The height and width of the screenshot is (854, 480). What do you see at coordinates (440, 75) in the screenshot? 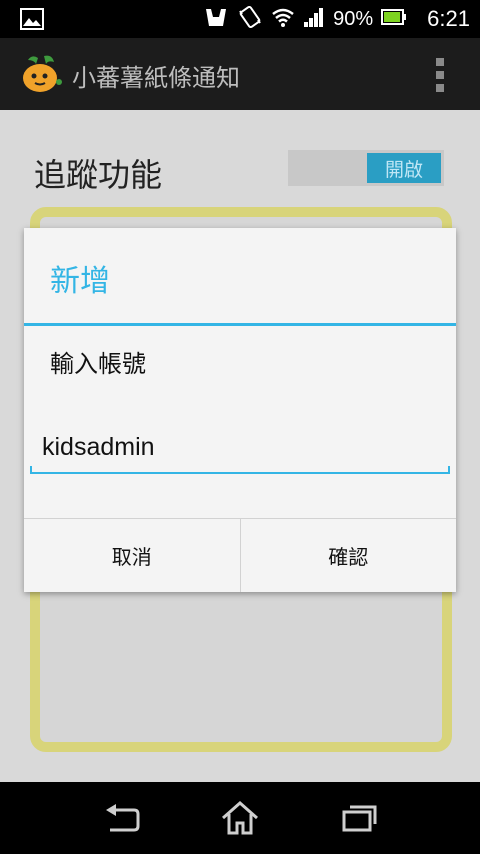
I see `overflow-menu-icon` at bounding box center [440, 75].